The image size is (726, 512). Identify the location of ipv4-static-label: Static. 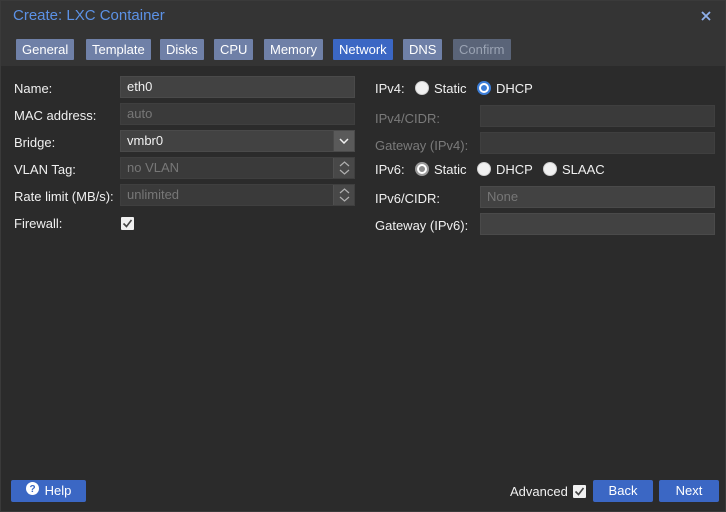
(450, 88).